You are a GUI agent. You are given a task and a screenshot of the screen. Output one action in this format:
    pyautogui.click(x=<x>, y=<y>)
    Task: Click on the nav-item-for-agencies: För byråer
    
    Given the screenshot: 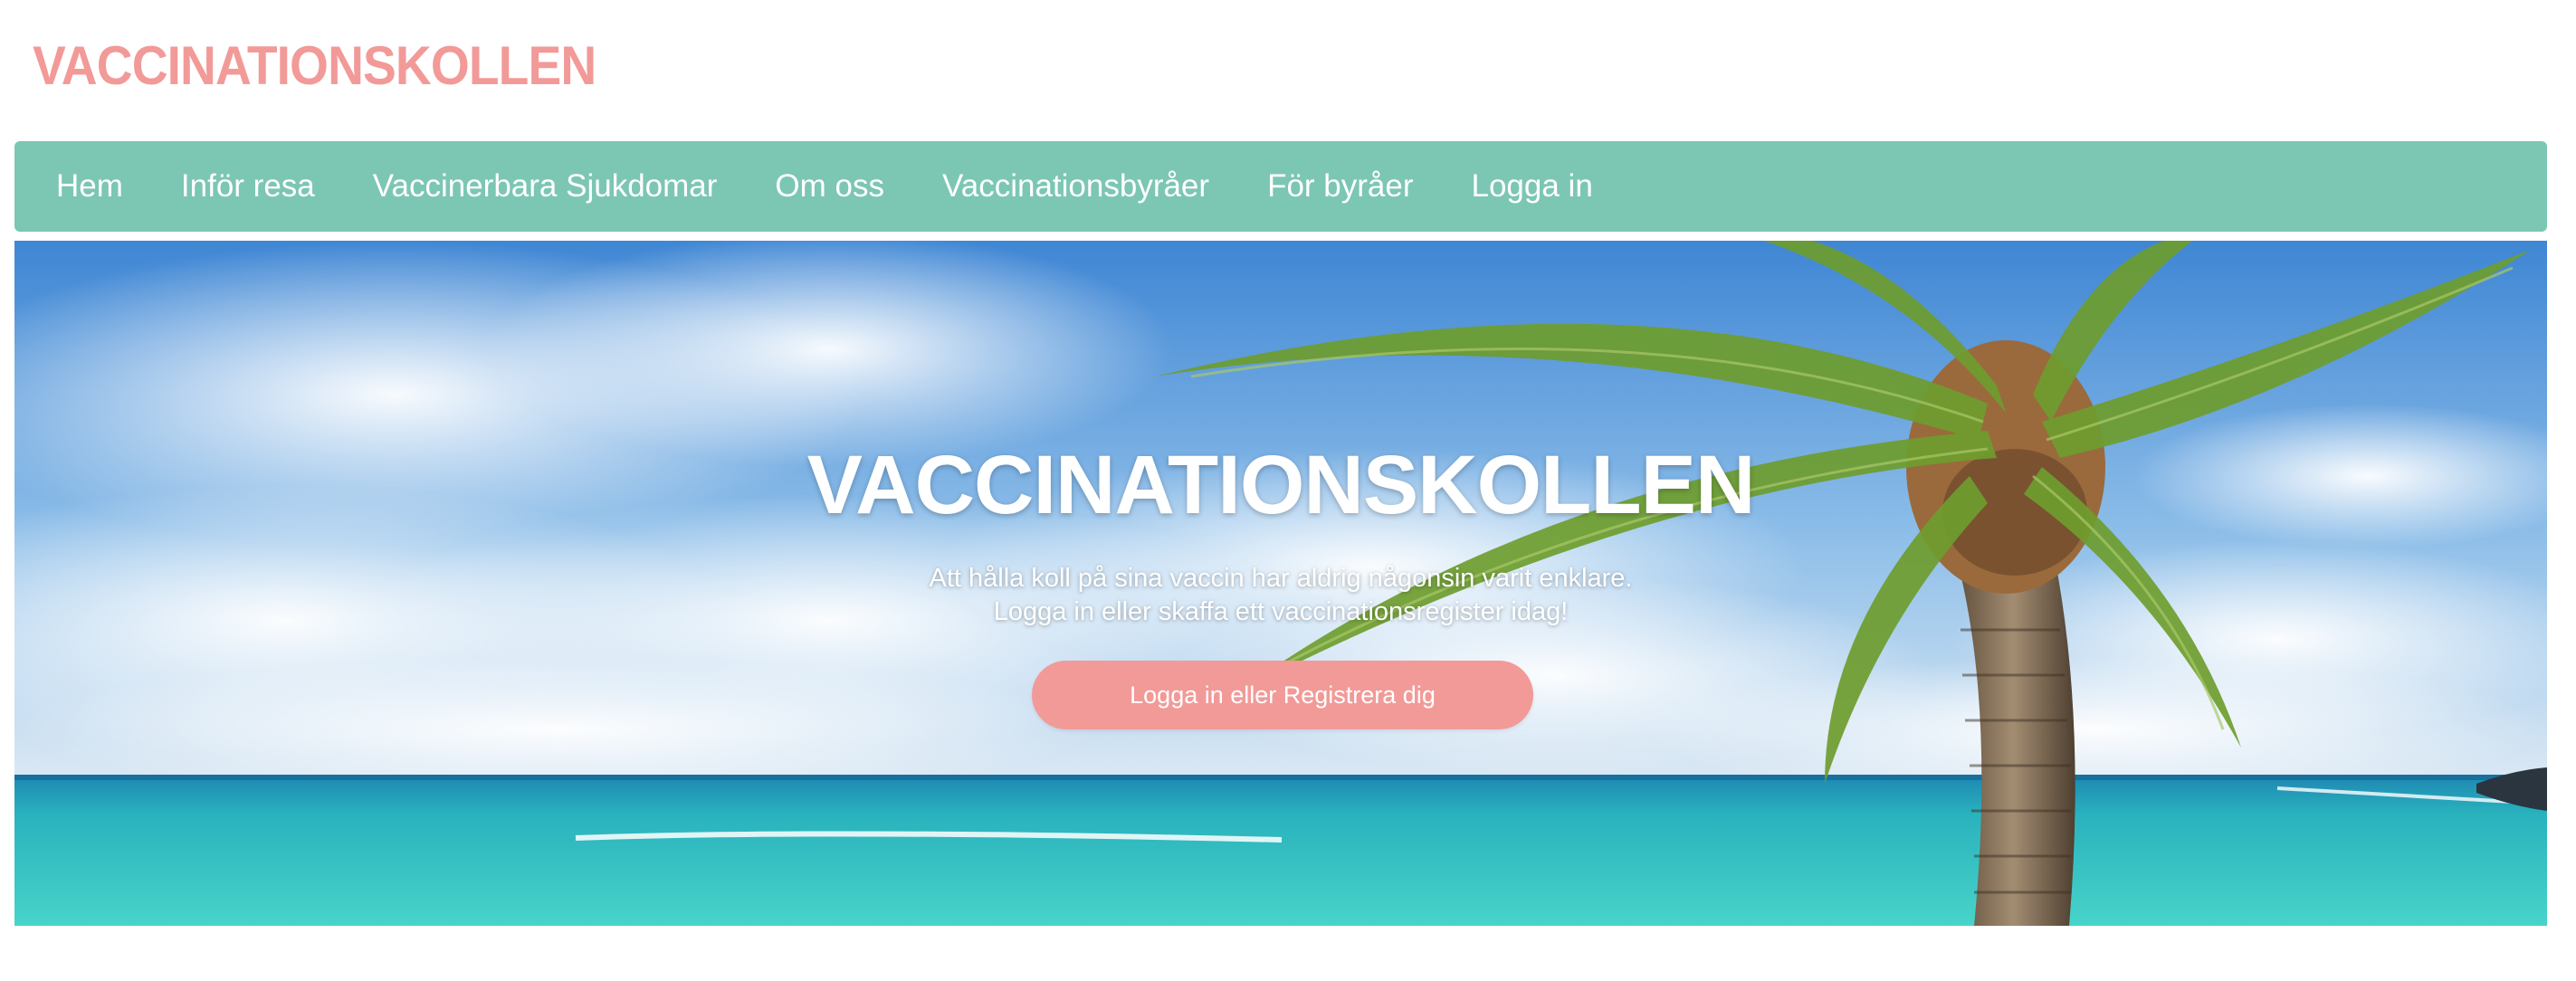 What is the action you would take?
    pyautogui.click(x=1340, y=186)
    